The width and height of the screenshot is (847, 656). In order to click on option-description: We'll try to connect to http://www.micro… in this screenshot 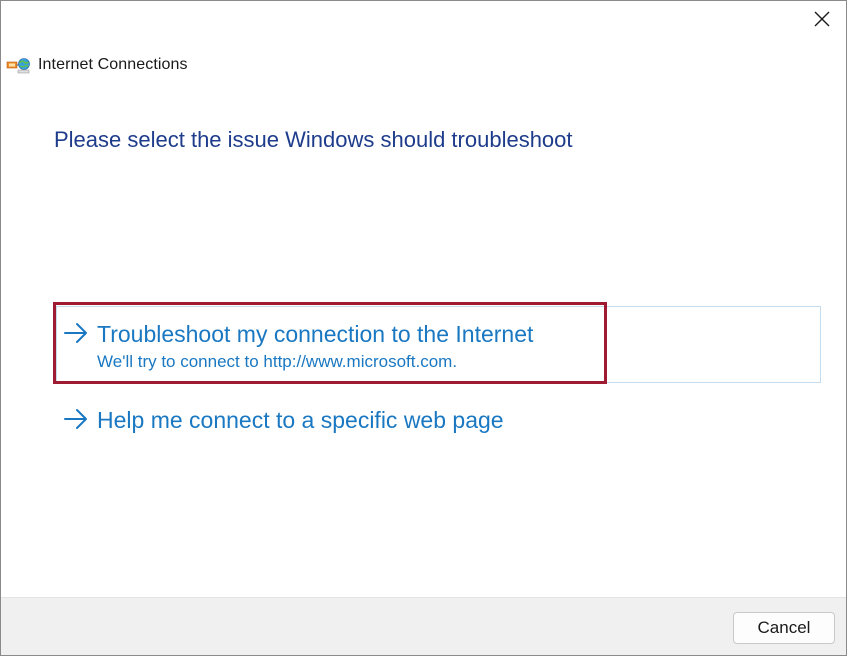, I will do `click(277, 361)`.